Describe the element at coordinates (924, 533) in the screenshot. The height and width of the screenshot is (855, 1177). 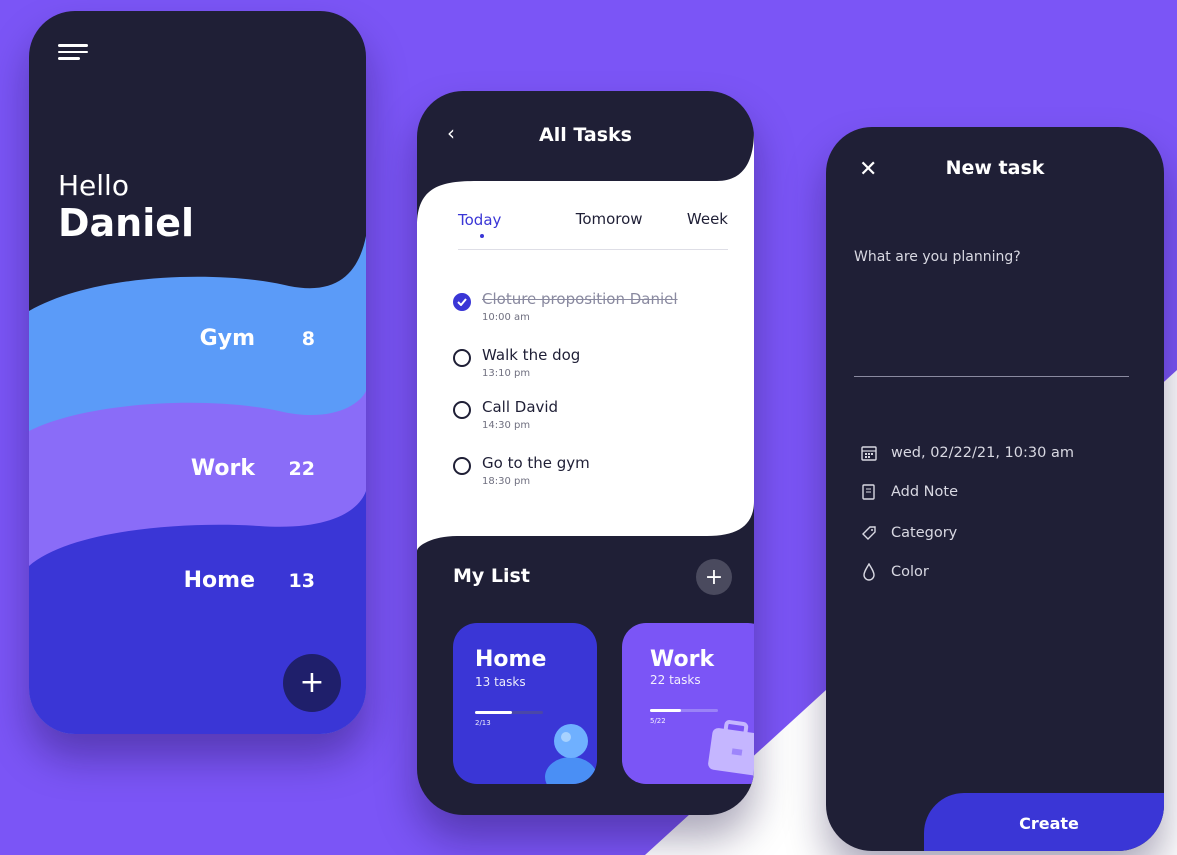
I see `category-label: Category` at that location.